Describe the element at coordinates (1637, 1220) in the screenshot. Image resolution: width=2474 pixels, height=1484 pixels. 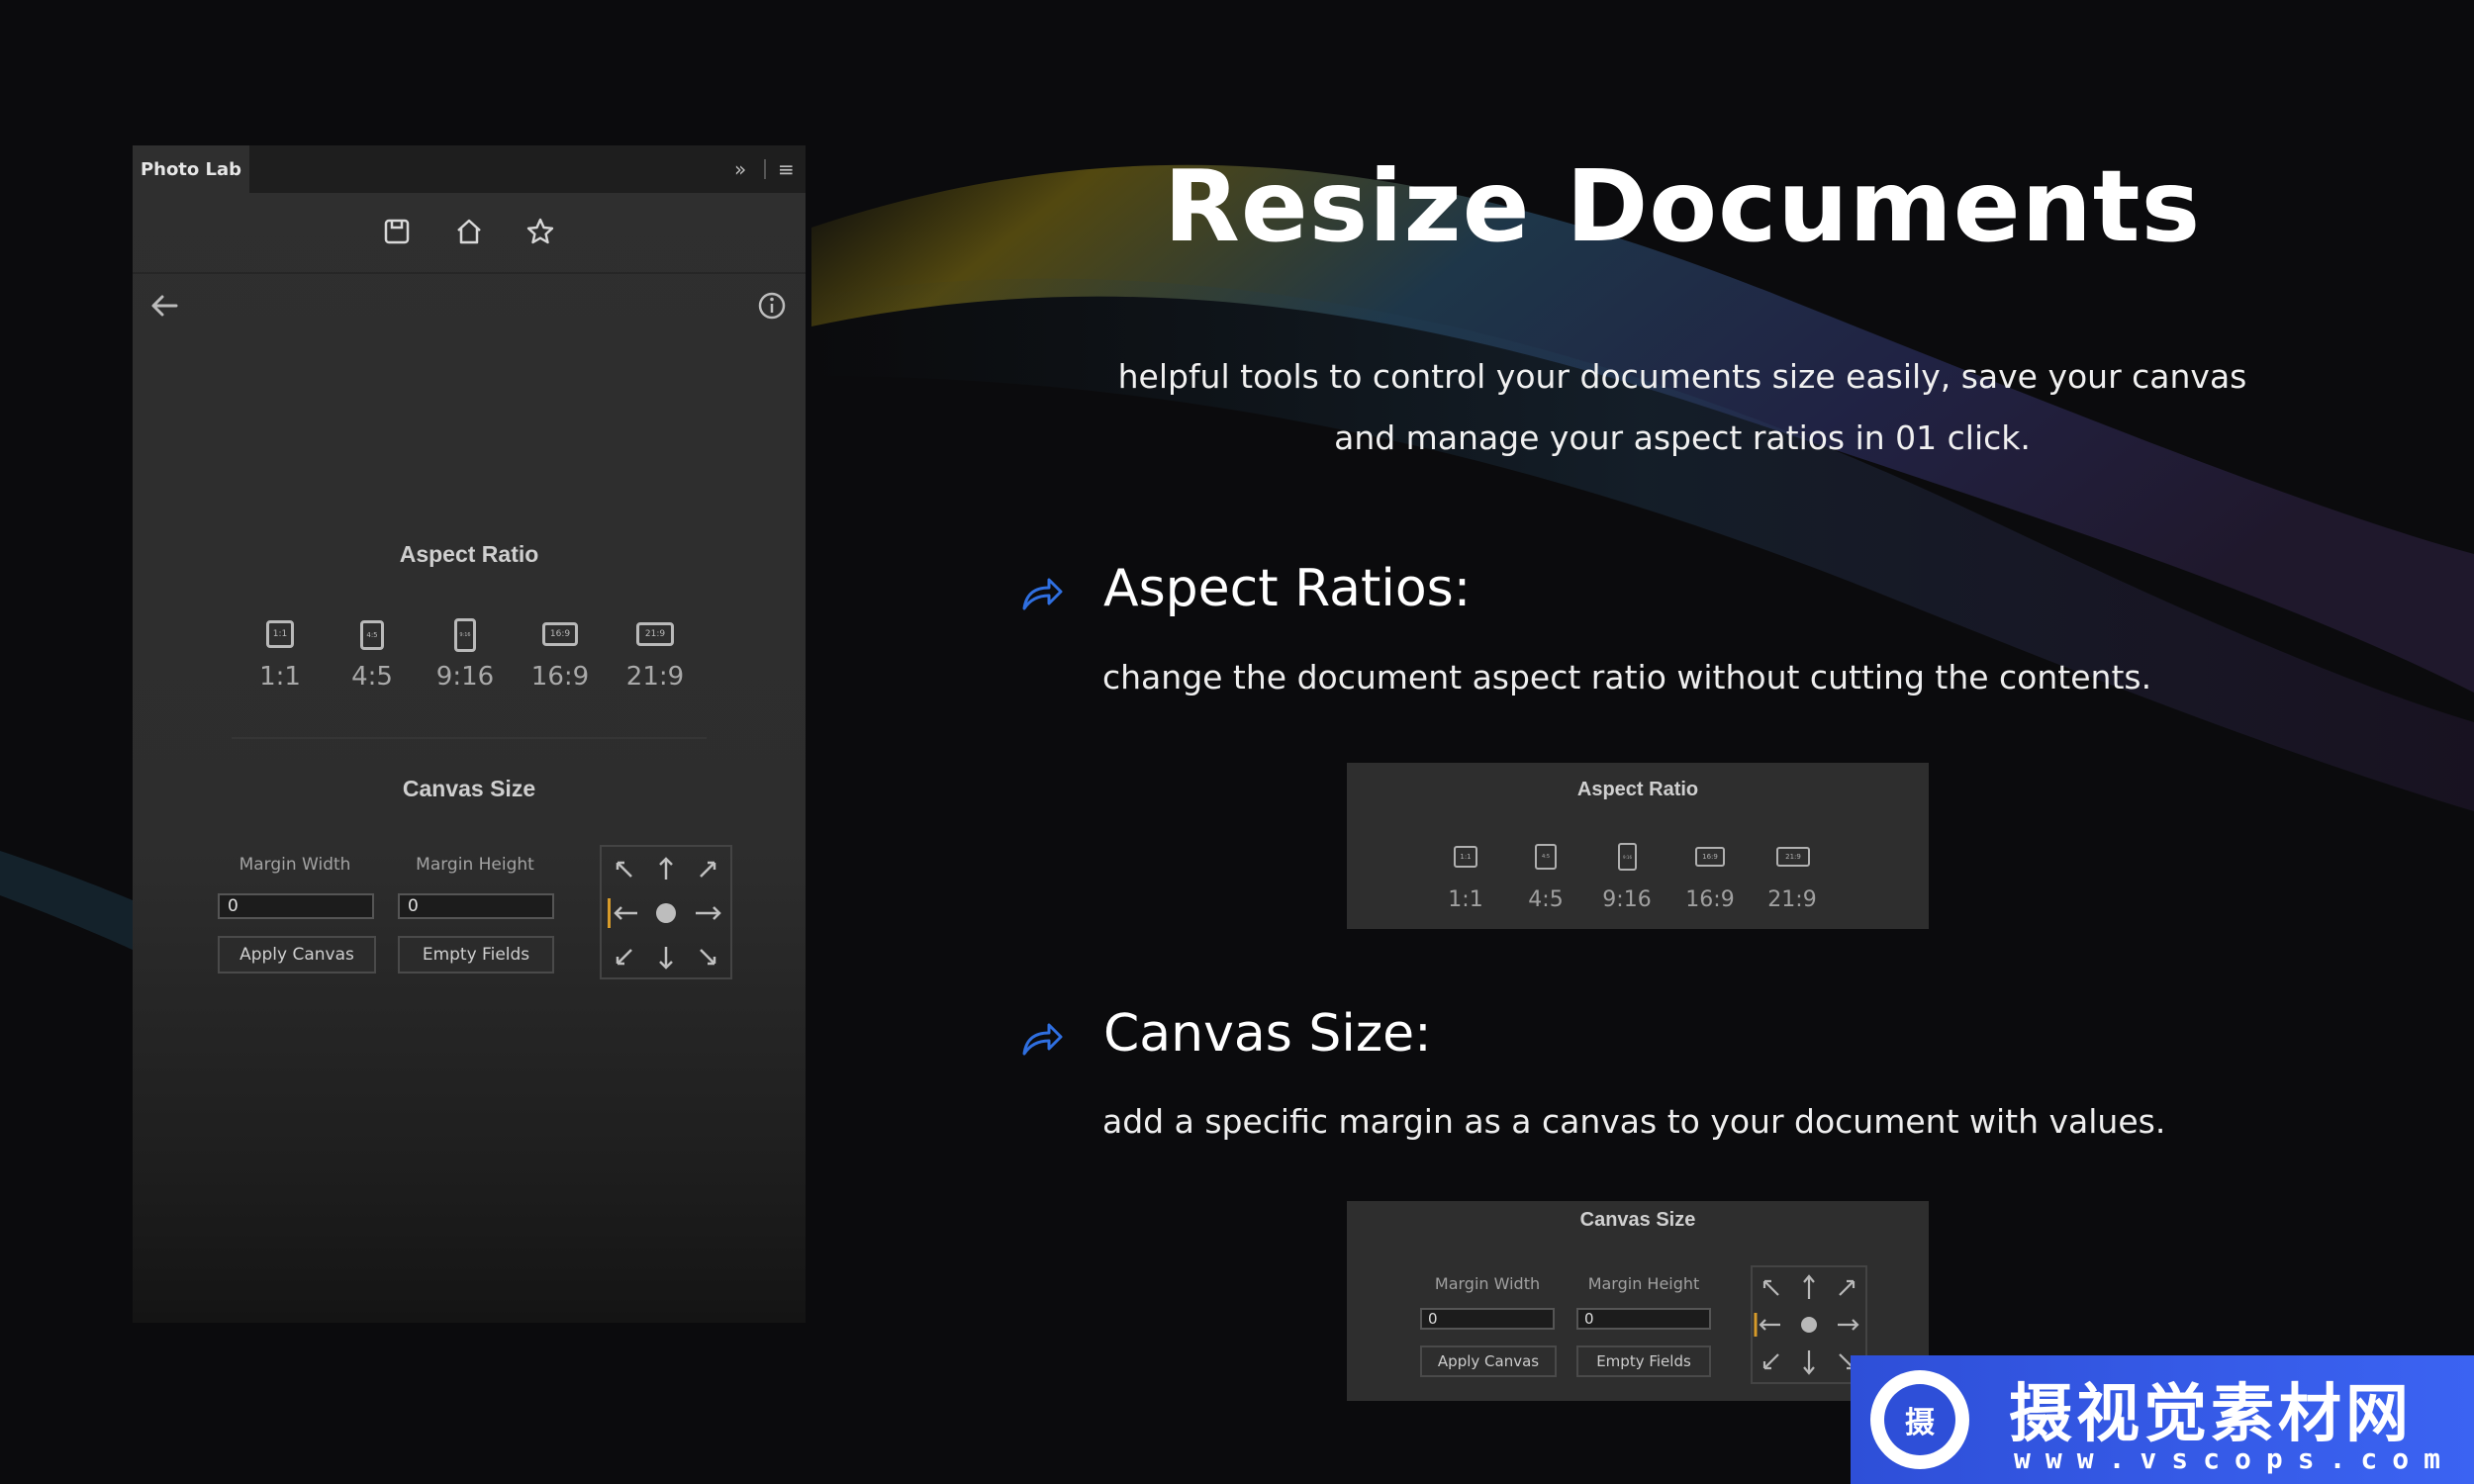
I see `preview-canvas-size-title: Canvas Size` at that location.